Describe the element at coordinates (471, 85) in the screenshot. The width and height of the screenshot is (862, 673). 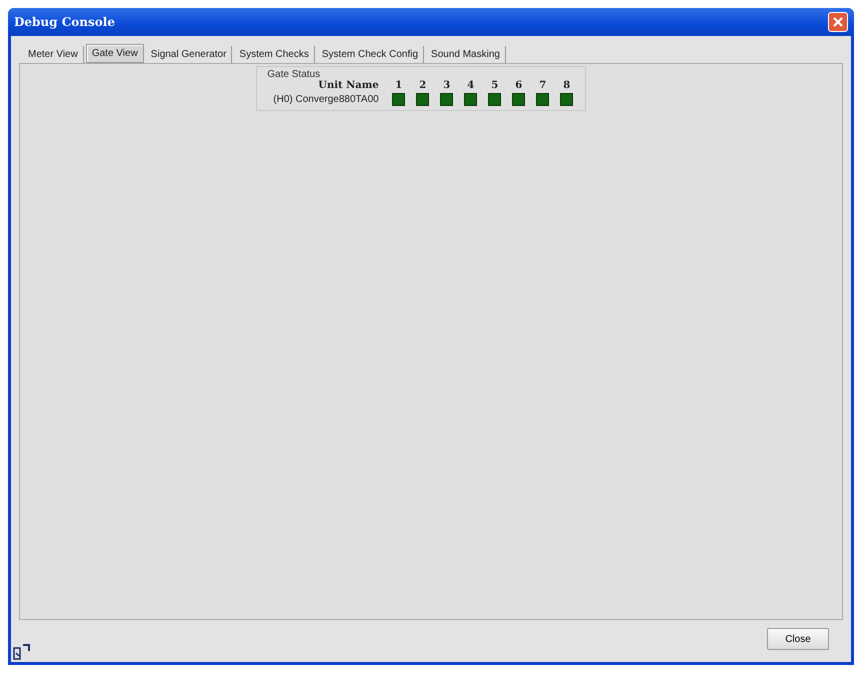
I see `column-header: 4` at that location.